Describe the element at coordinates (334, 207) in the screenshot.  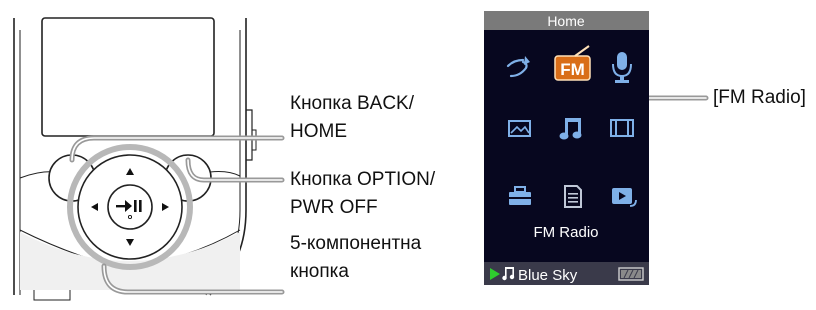
I see `option-label-line2: PWR OFF` at that location.